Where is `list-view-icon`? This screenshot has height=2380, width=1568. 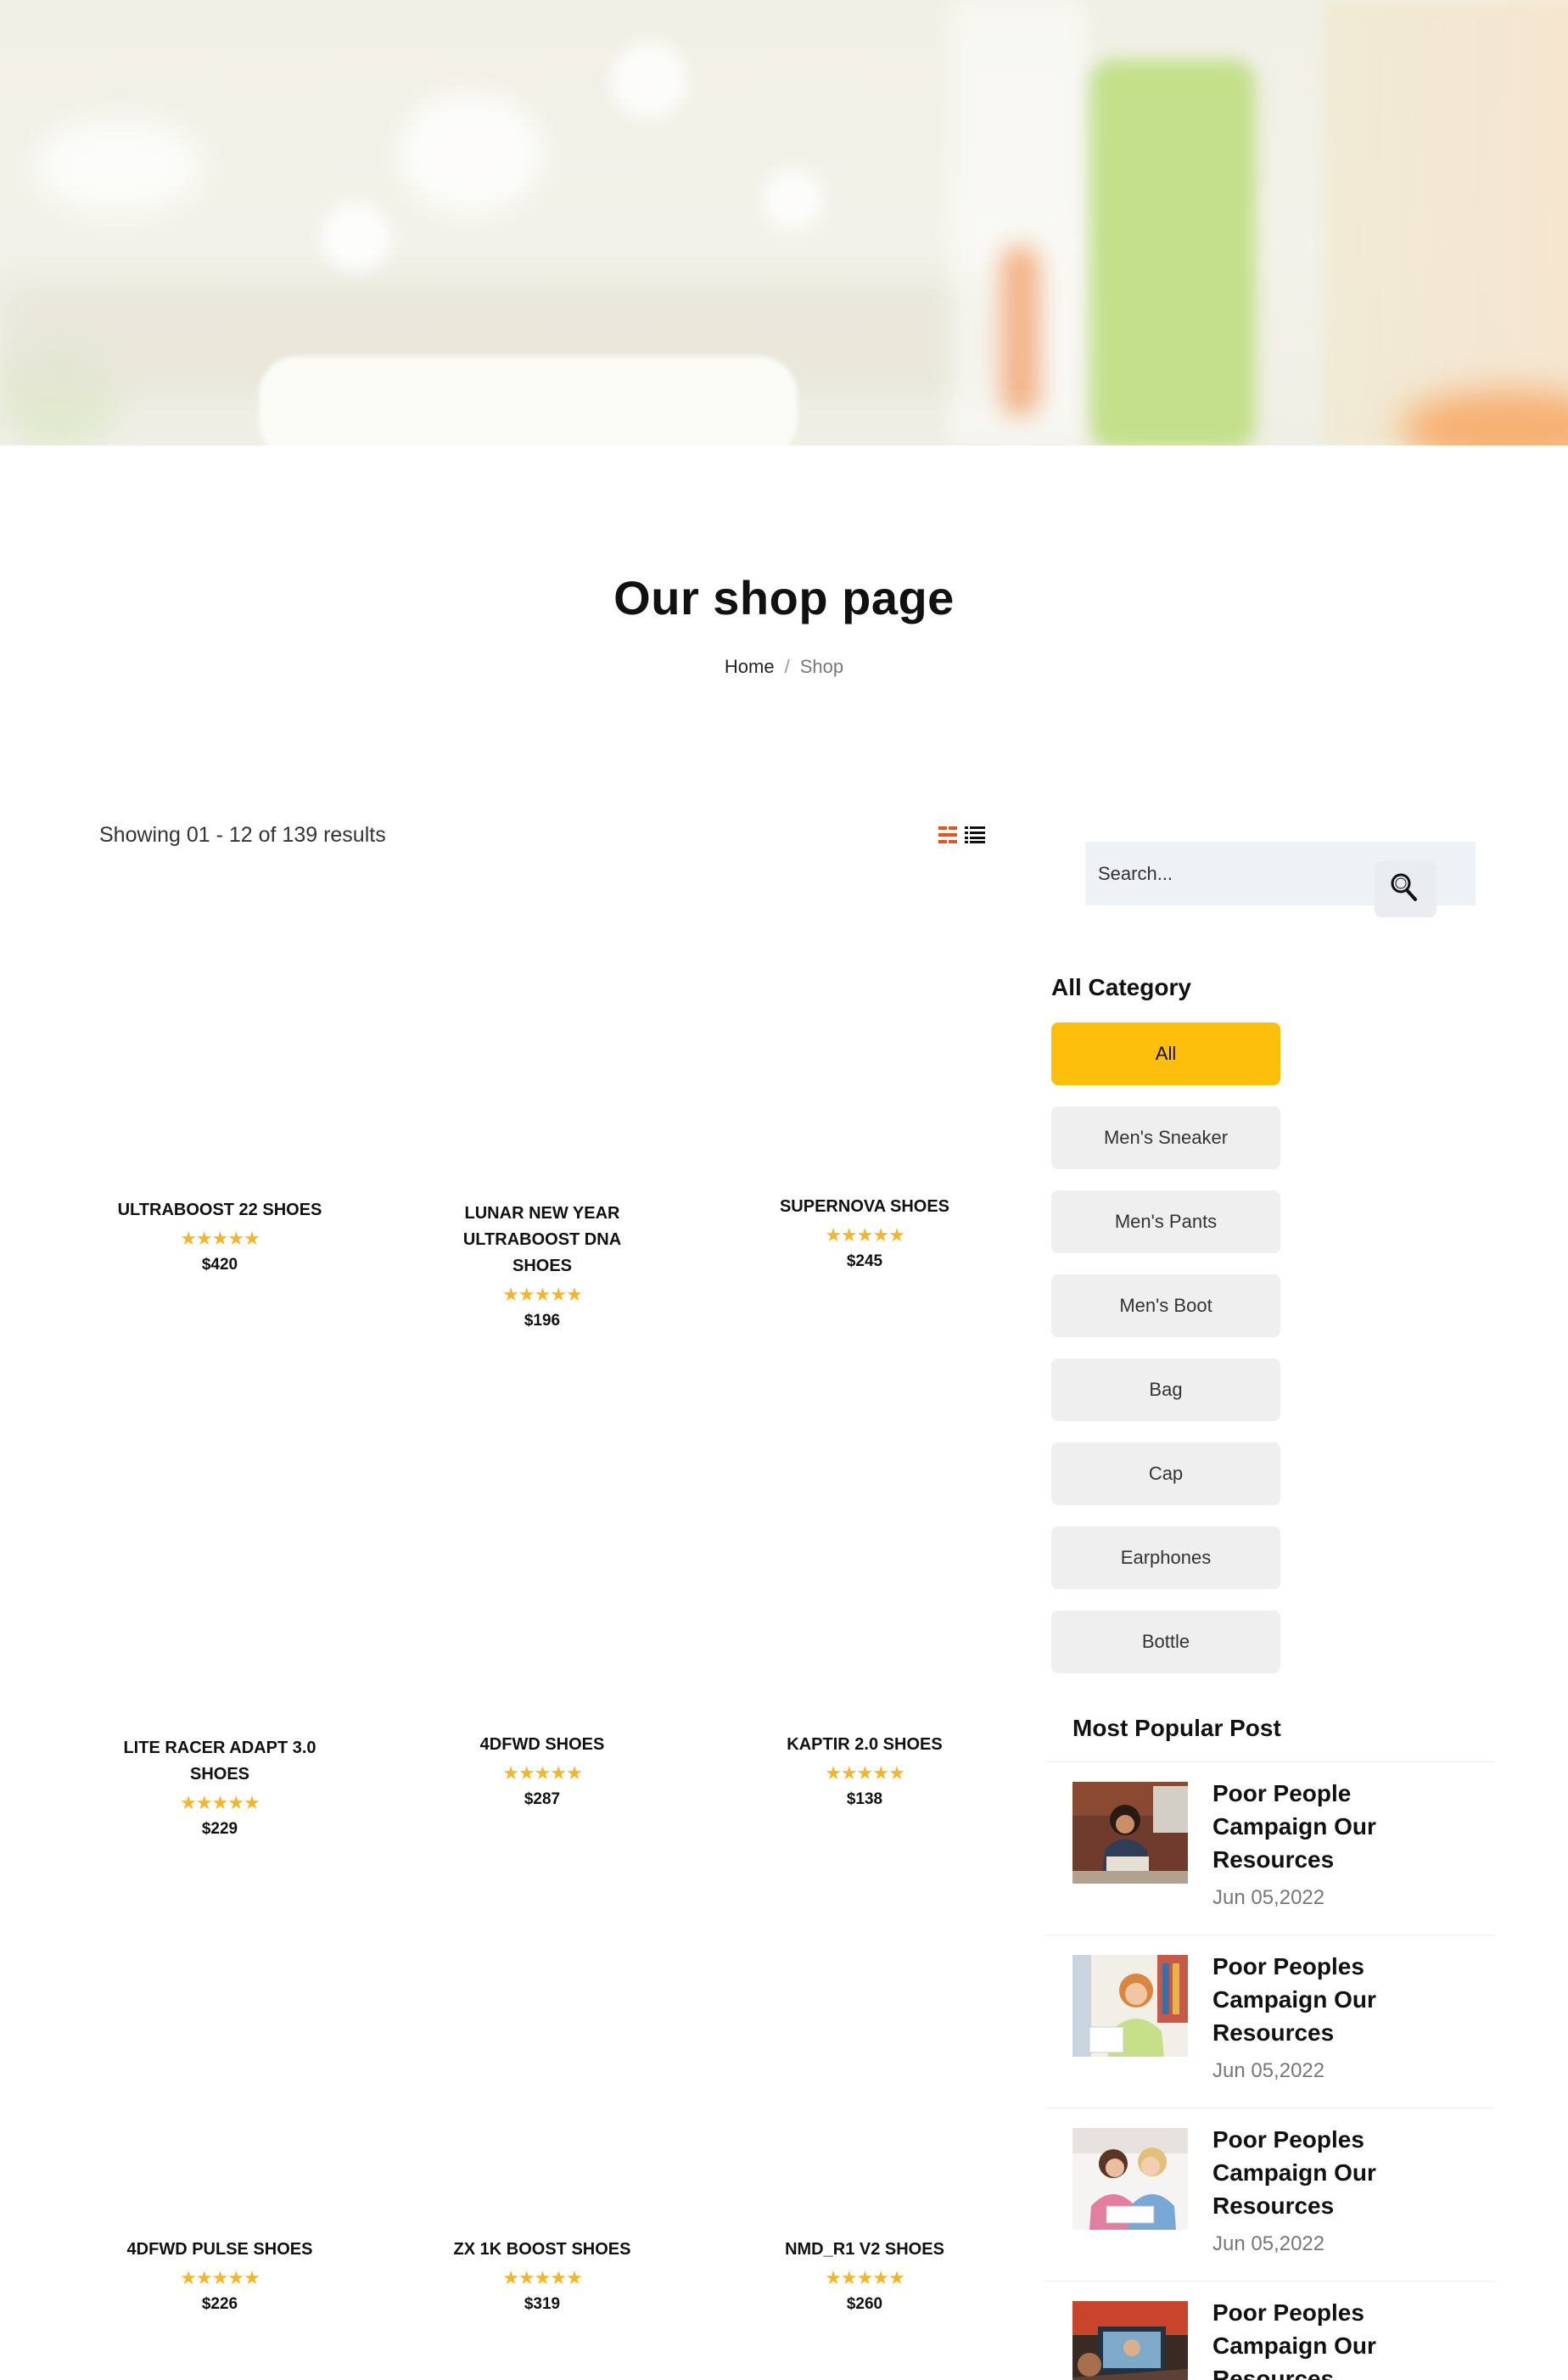 list-view-icon is located at coordinates (975, 835).